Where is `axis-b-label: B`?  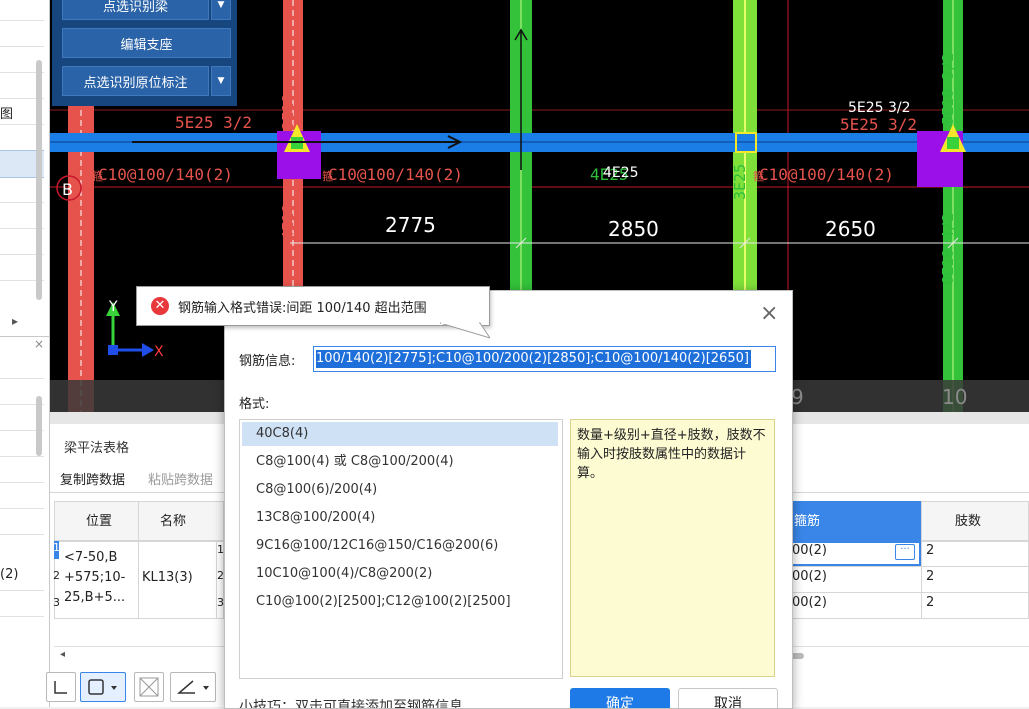
axis-b-label: B is located at coordinates (67, 189).